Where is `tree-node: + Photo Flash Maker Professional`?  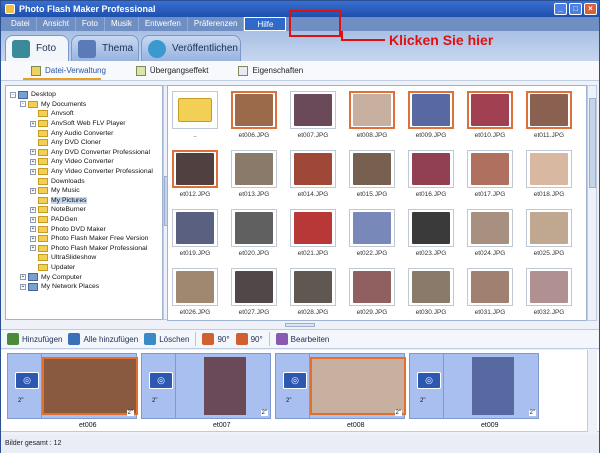
tree-node: + Photo Flash Maker Professional is located at coordinates (88, 249).